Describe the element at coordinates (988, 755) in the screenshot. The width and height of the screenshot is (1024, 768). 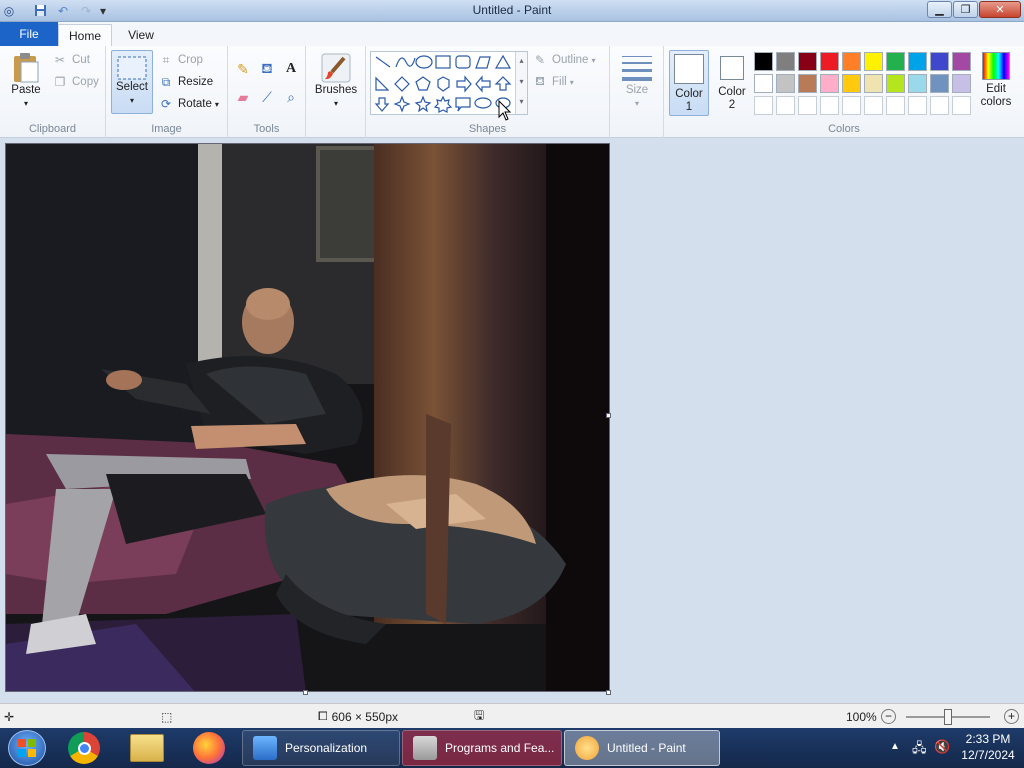
I see `clock-date: 12/7/2024` at that location.